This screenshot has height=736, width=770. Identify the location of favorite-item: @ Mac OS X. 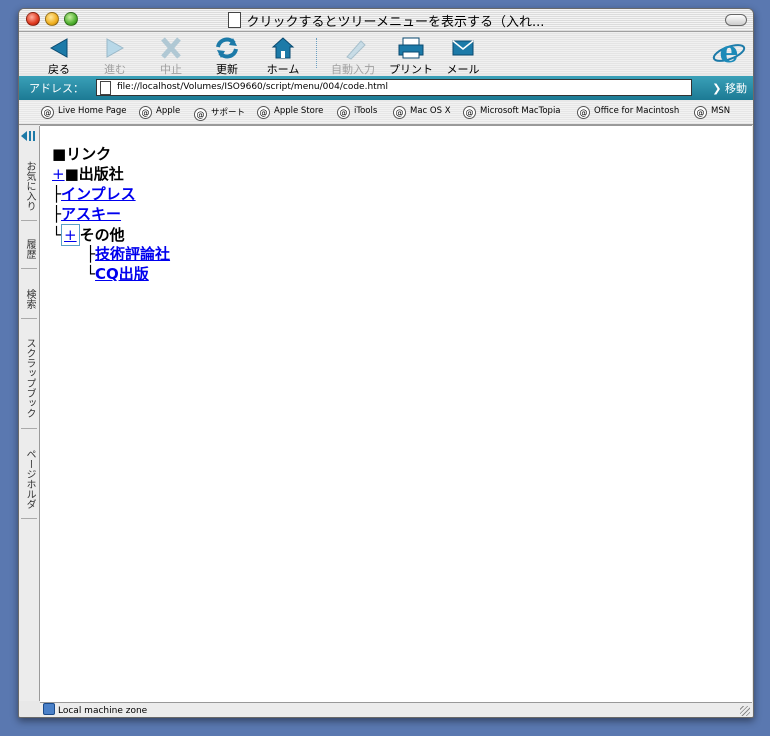
(422, 112).